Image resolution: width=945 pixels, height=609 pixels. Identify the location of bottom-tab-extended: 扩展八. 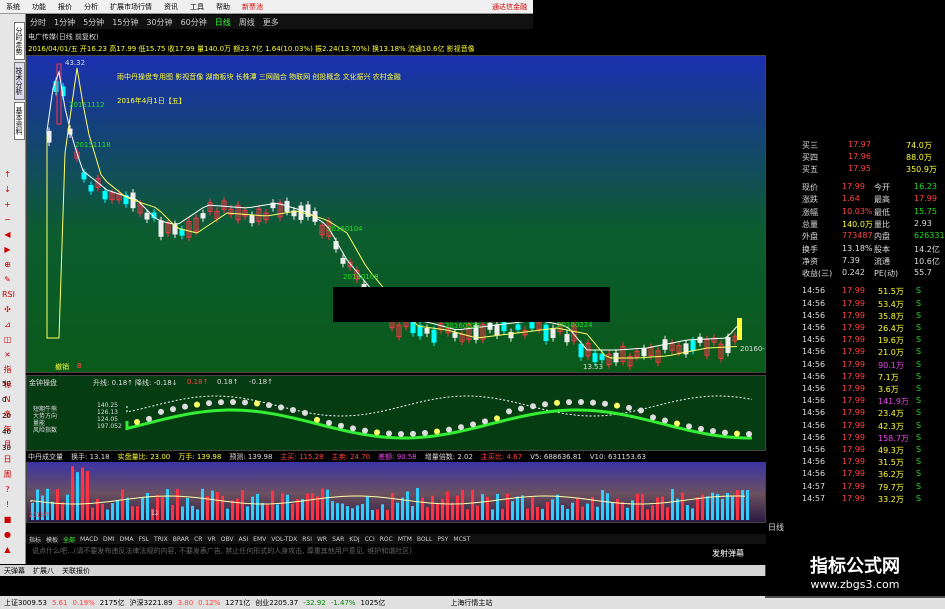
(43, 571).